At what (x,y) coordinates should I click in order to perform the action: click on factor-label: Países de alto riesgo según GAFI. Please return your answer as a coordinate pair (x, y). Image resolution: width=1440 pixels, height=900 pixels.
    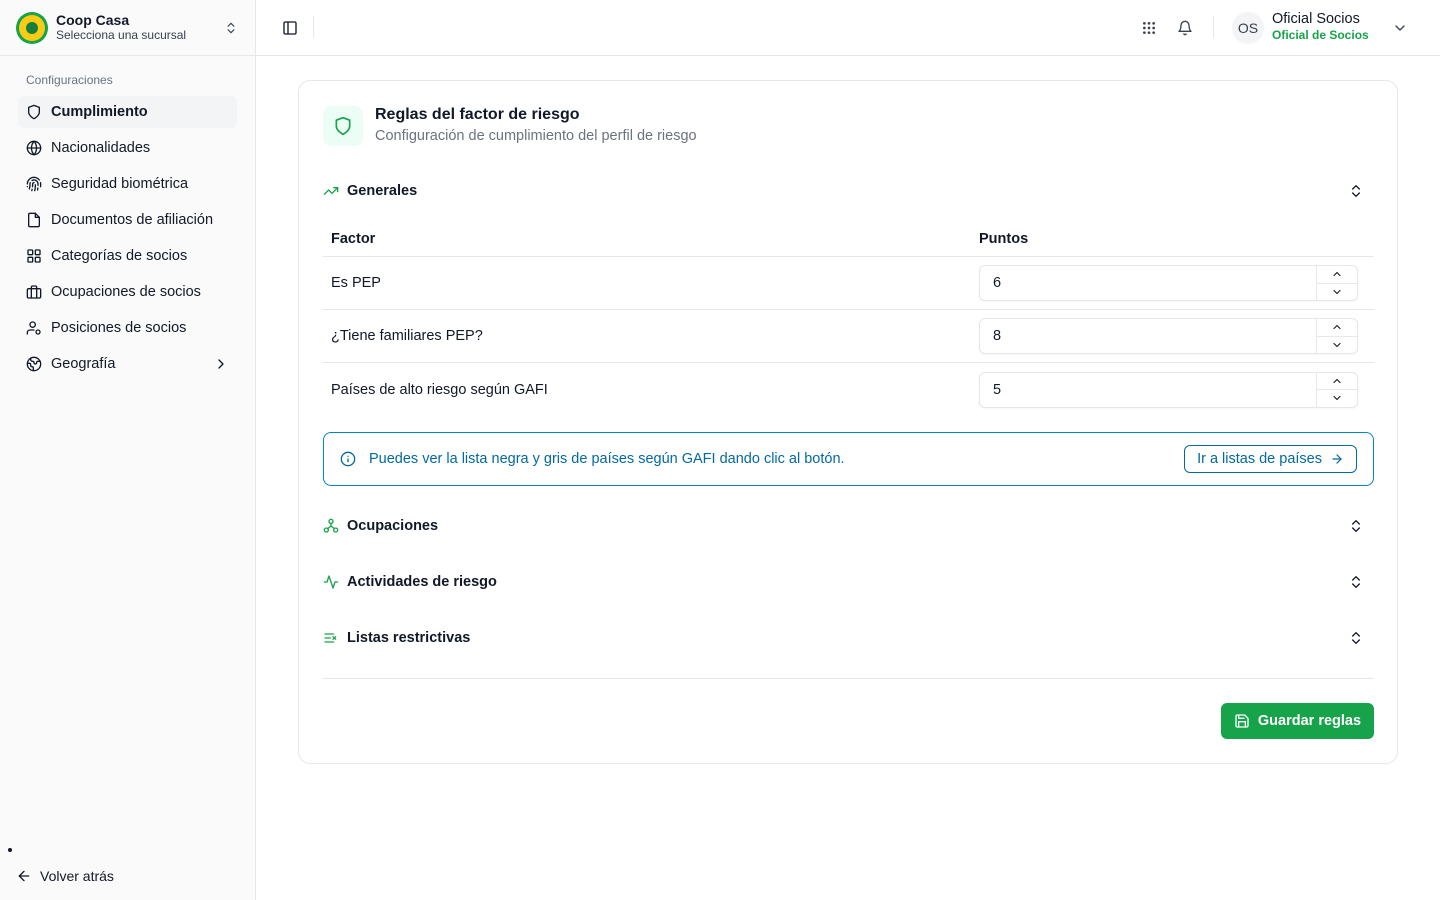
    Looking at the image, I should click on (439, 389).